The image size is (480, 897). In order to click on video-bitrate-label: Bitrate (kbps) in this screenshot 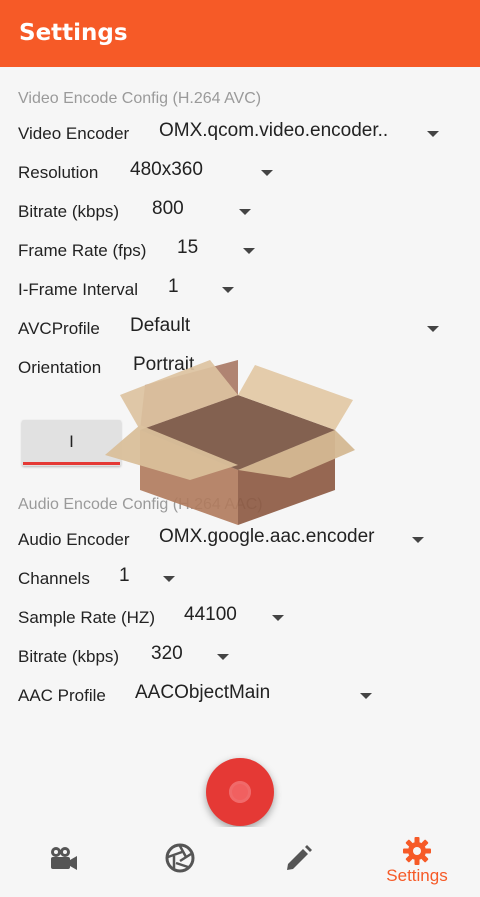, I will do `click(69, 211)`.